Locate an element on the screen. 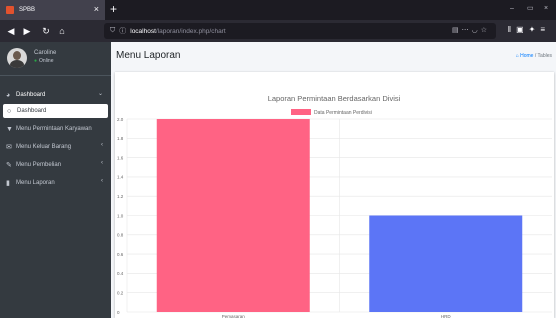 The width and height of the screenshot is (556, 318). user-status: ● Online is located at coordinates (43, 61).